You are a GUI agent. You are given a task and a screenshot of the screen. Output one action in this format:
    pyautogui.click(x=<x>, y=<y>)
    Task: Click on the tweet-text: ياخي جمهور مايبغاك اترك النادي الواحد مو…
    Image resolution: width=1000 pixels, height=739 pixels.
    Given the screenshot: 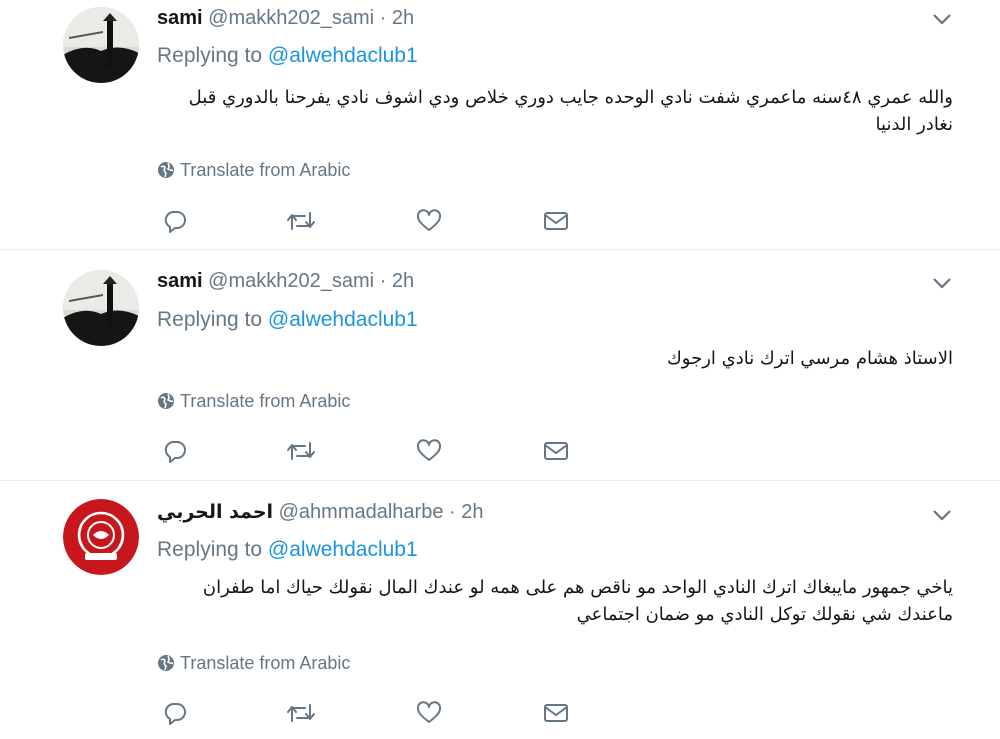 What is the action you would take?
    pyautogui.click(x=577, y=601)
    